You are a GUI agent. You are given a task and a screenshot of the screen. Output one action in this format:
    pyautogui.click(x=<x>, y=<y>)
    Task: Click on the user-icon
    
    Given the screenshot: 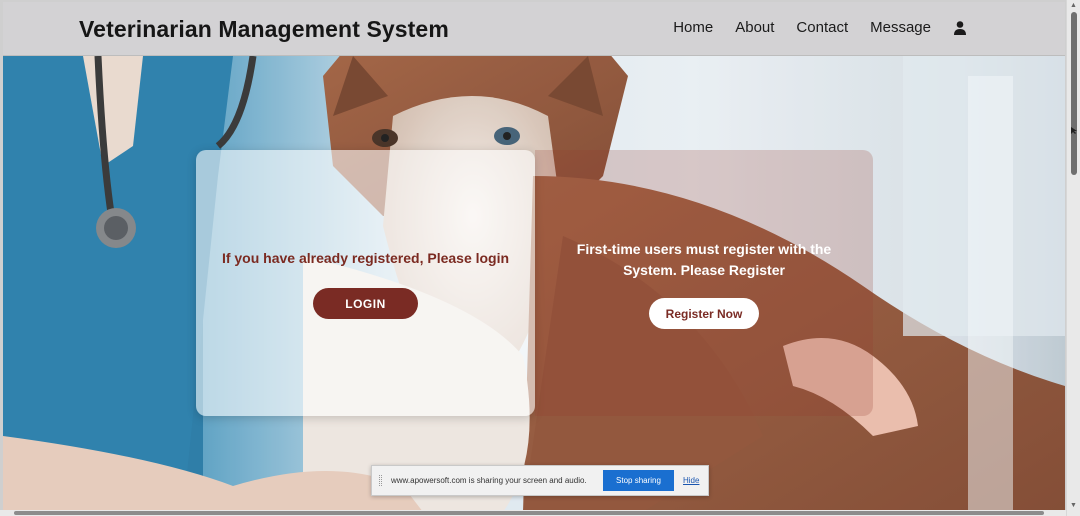 What is the action you would take?
    pyautogui.click(x=960, y=28)
    